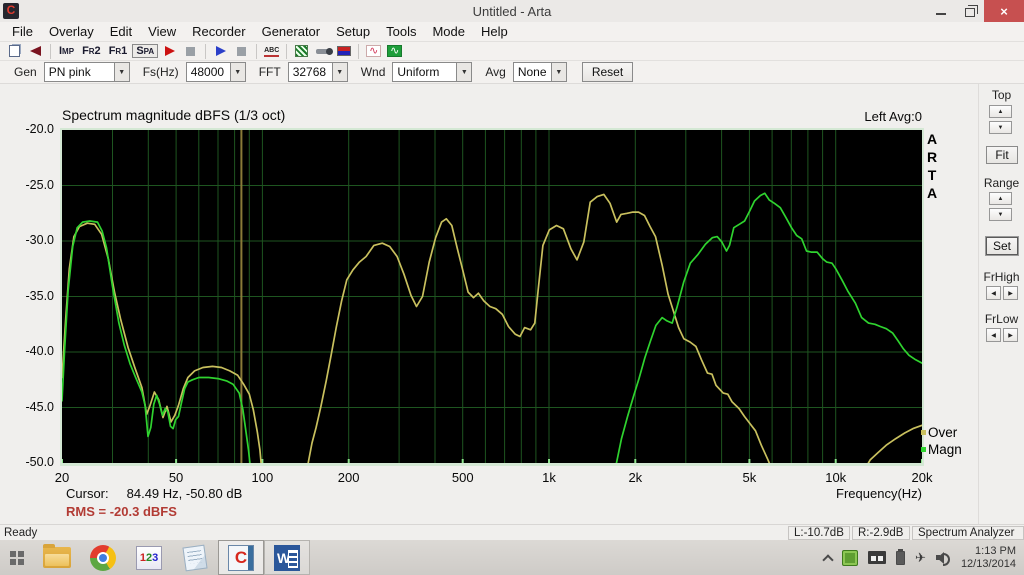 This screenshot has height=575, width=1024. What do you see at coordinates (348, 477) in the screenshot?
I see `x-tick-label: 200` at bounding box center [348, 477].